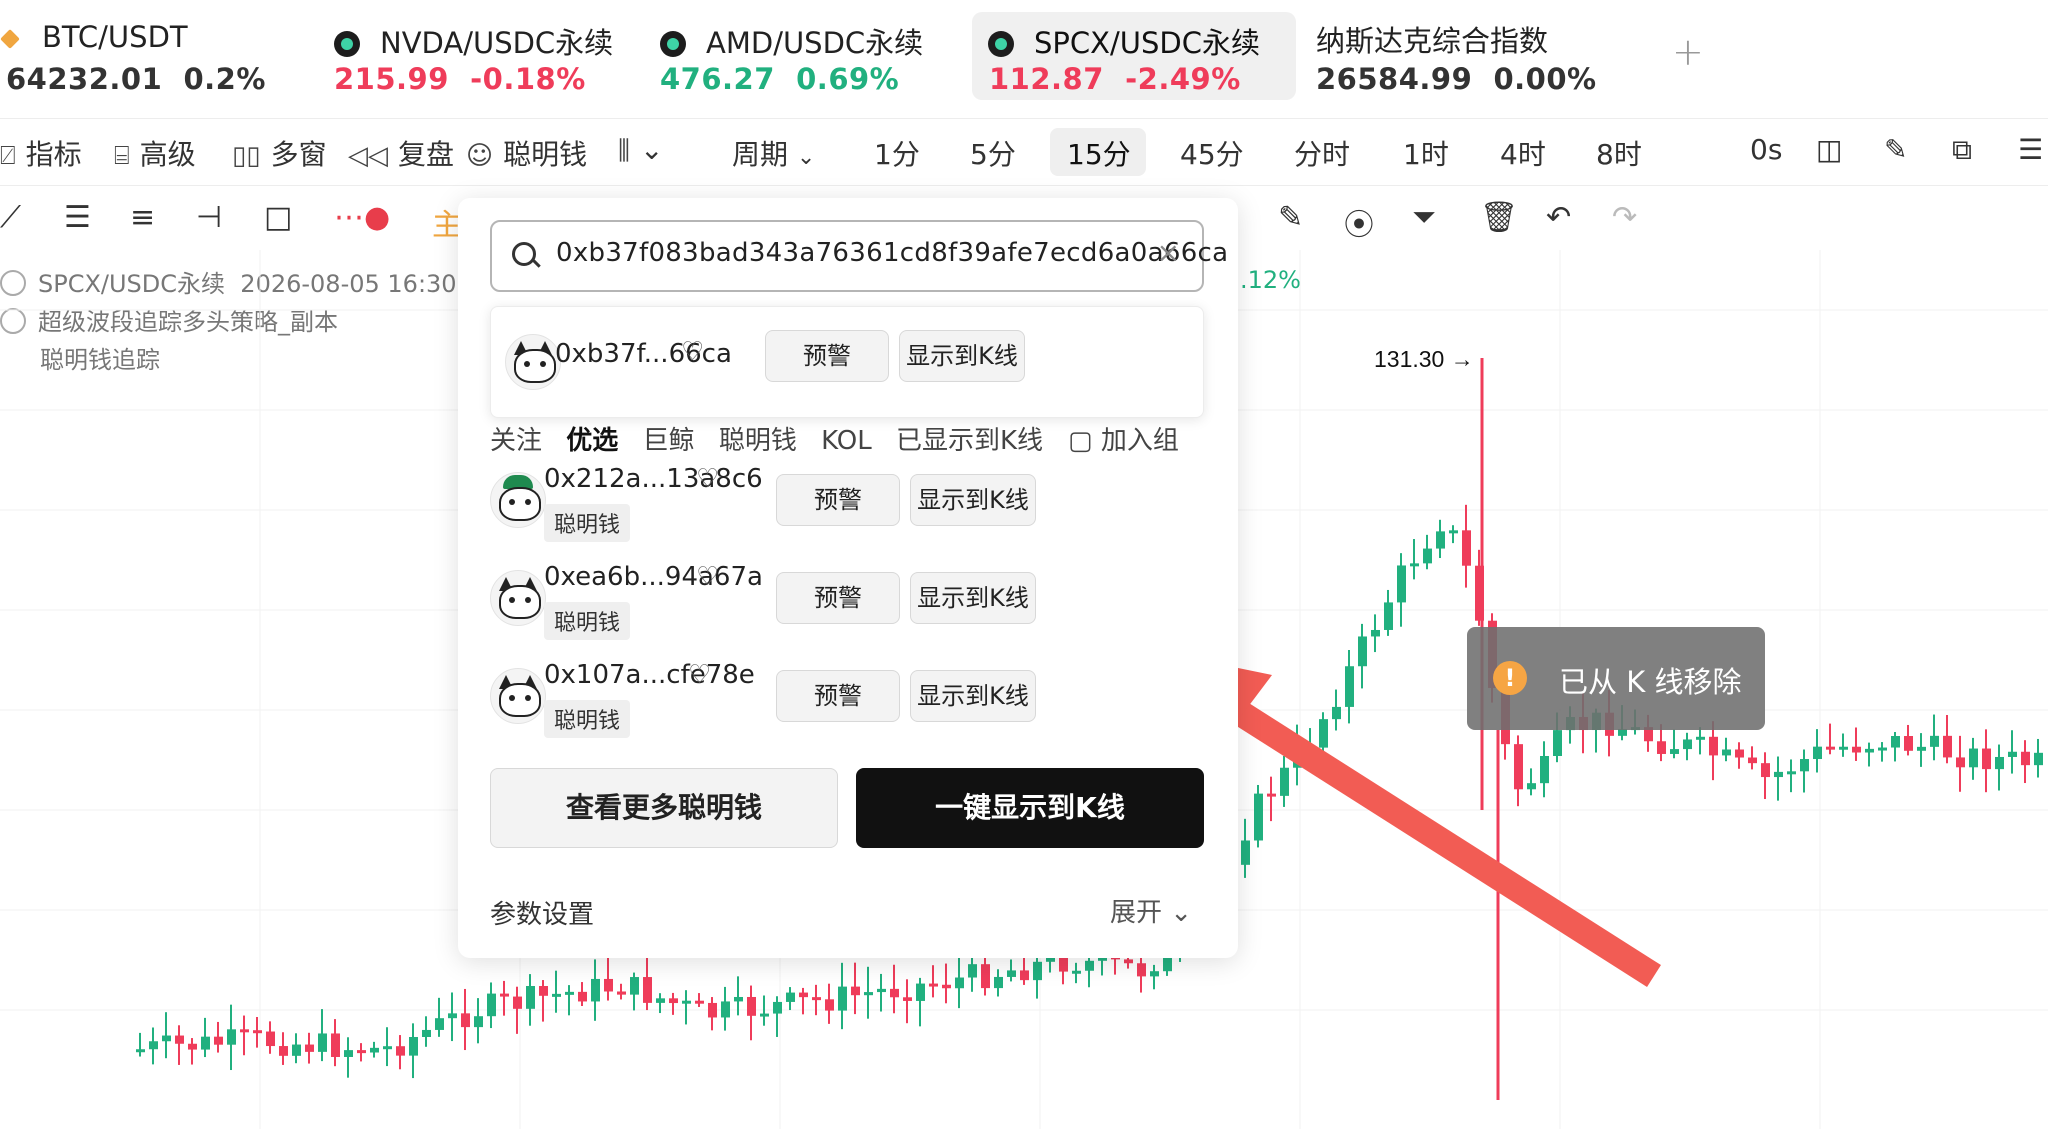 The width and height of the screenshot is (2048, 1129). Describe the element at coordinates (1290, 217) in the screenshot. I see `note-icon: ✎` at that location.